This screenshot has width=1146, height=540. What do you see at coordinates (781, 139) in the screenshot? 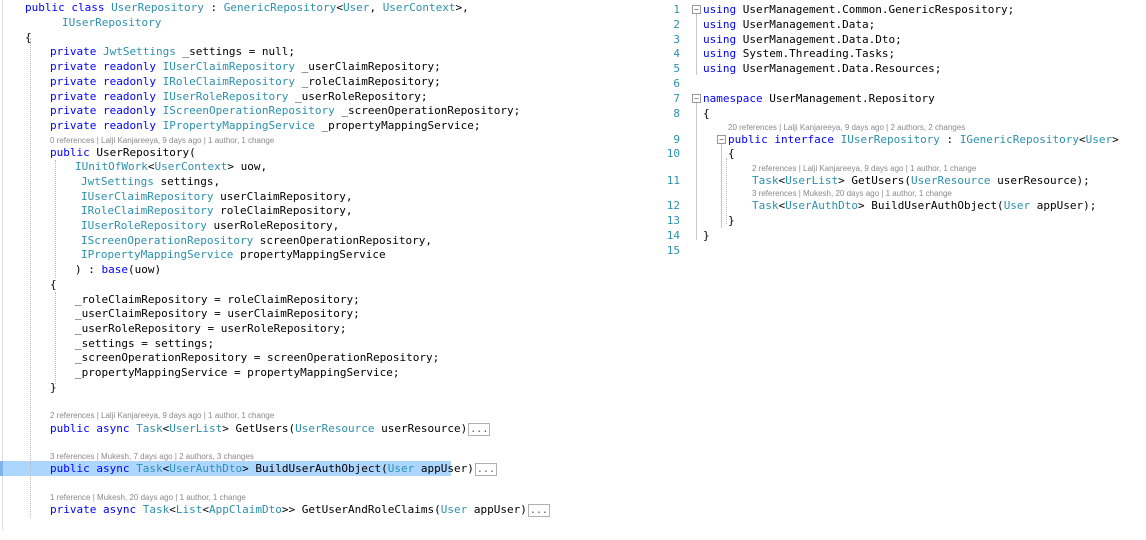
I see `keyword: public interface` at bounding box center [781, 139].